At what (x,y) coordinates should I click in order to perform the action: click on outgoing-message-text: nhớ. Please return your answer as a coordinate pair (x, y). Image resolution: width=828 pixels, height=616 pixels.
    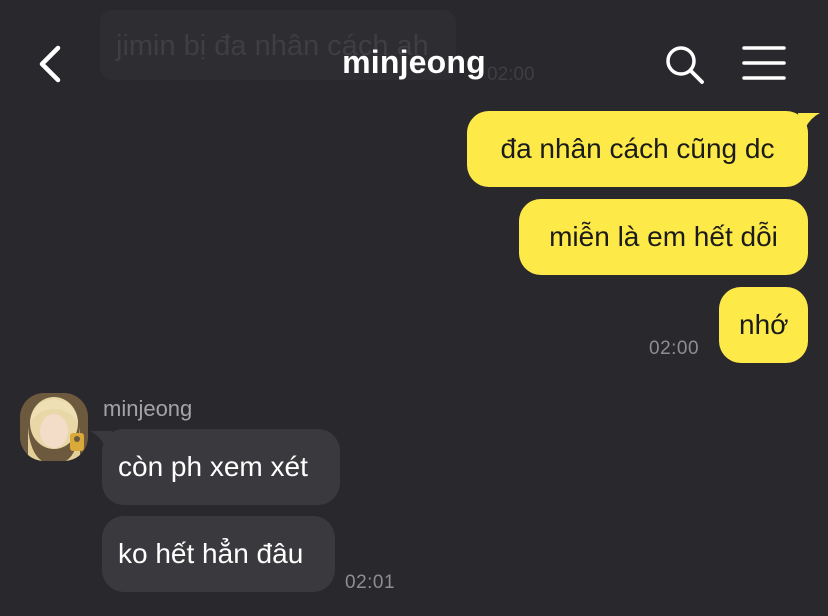
    Looking at the image, I should click on (764, 324).